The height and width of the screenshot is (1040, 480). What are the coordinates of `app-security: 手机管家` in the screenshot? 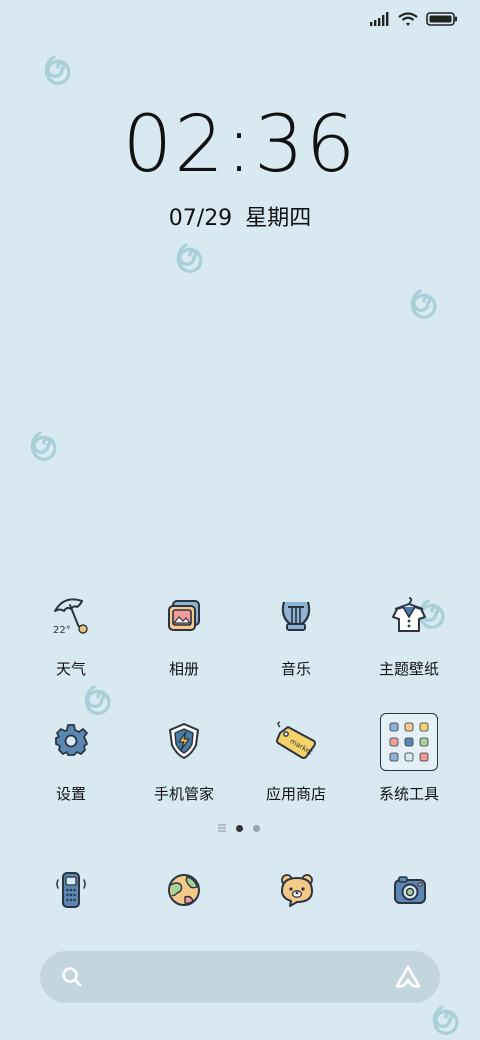 It's located at (184, 757).